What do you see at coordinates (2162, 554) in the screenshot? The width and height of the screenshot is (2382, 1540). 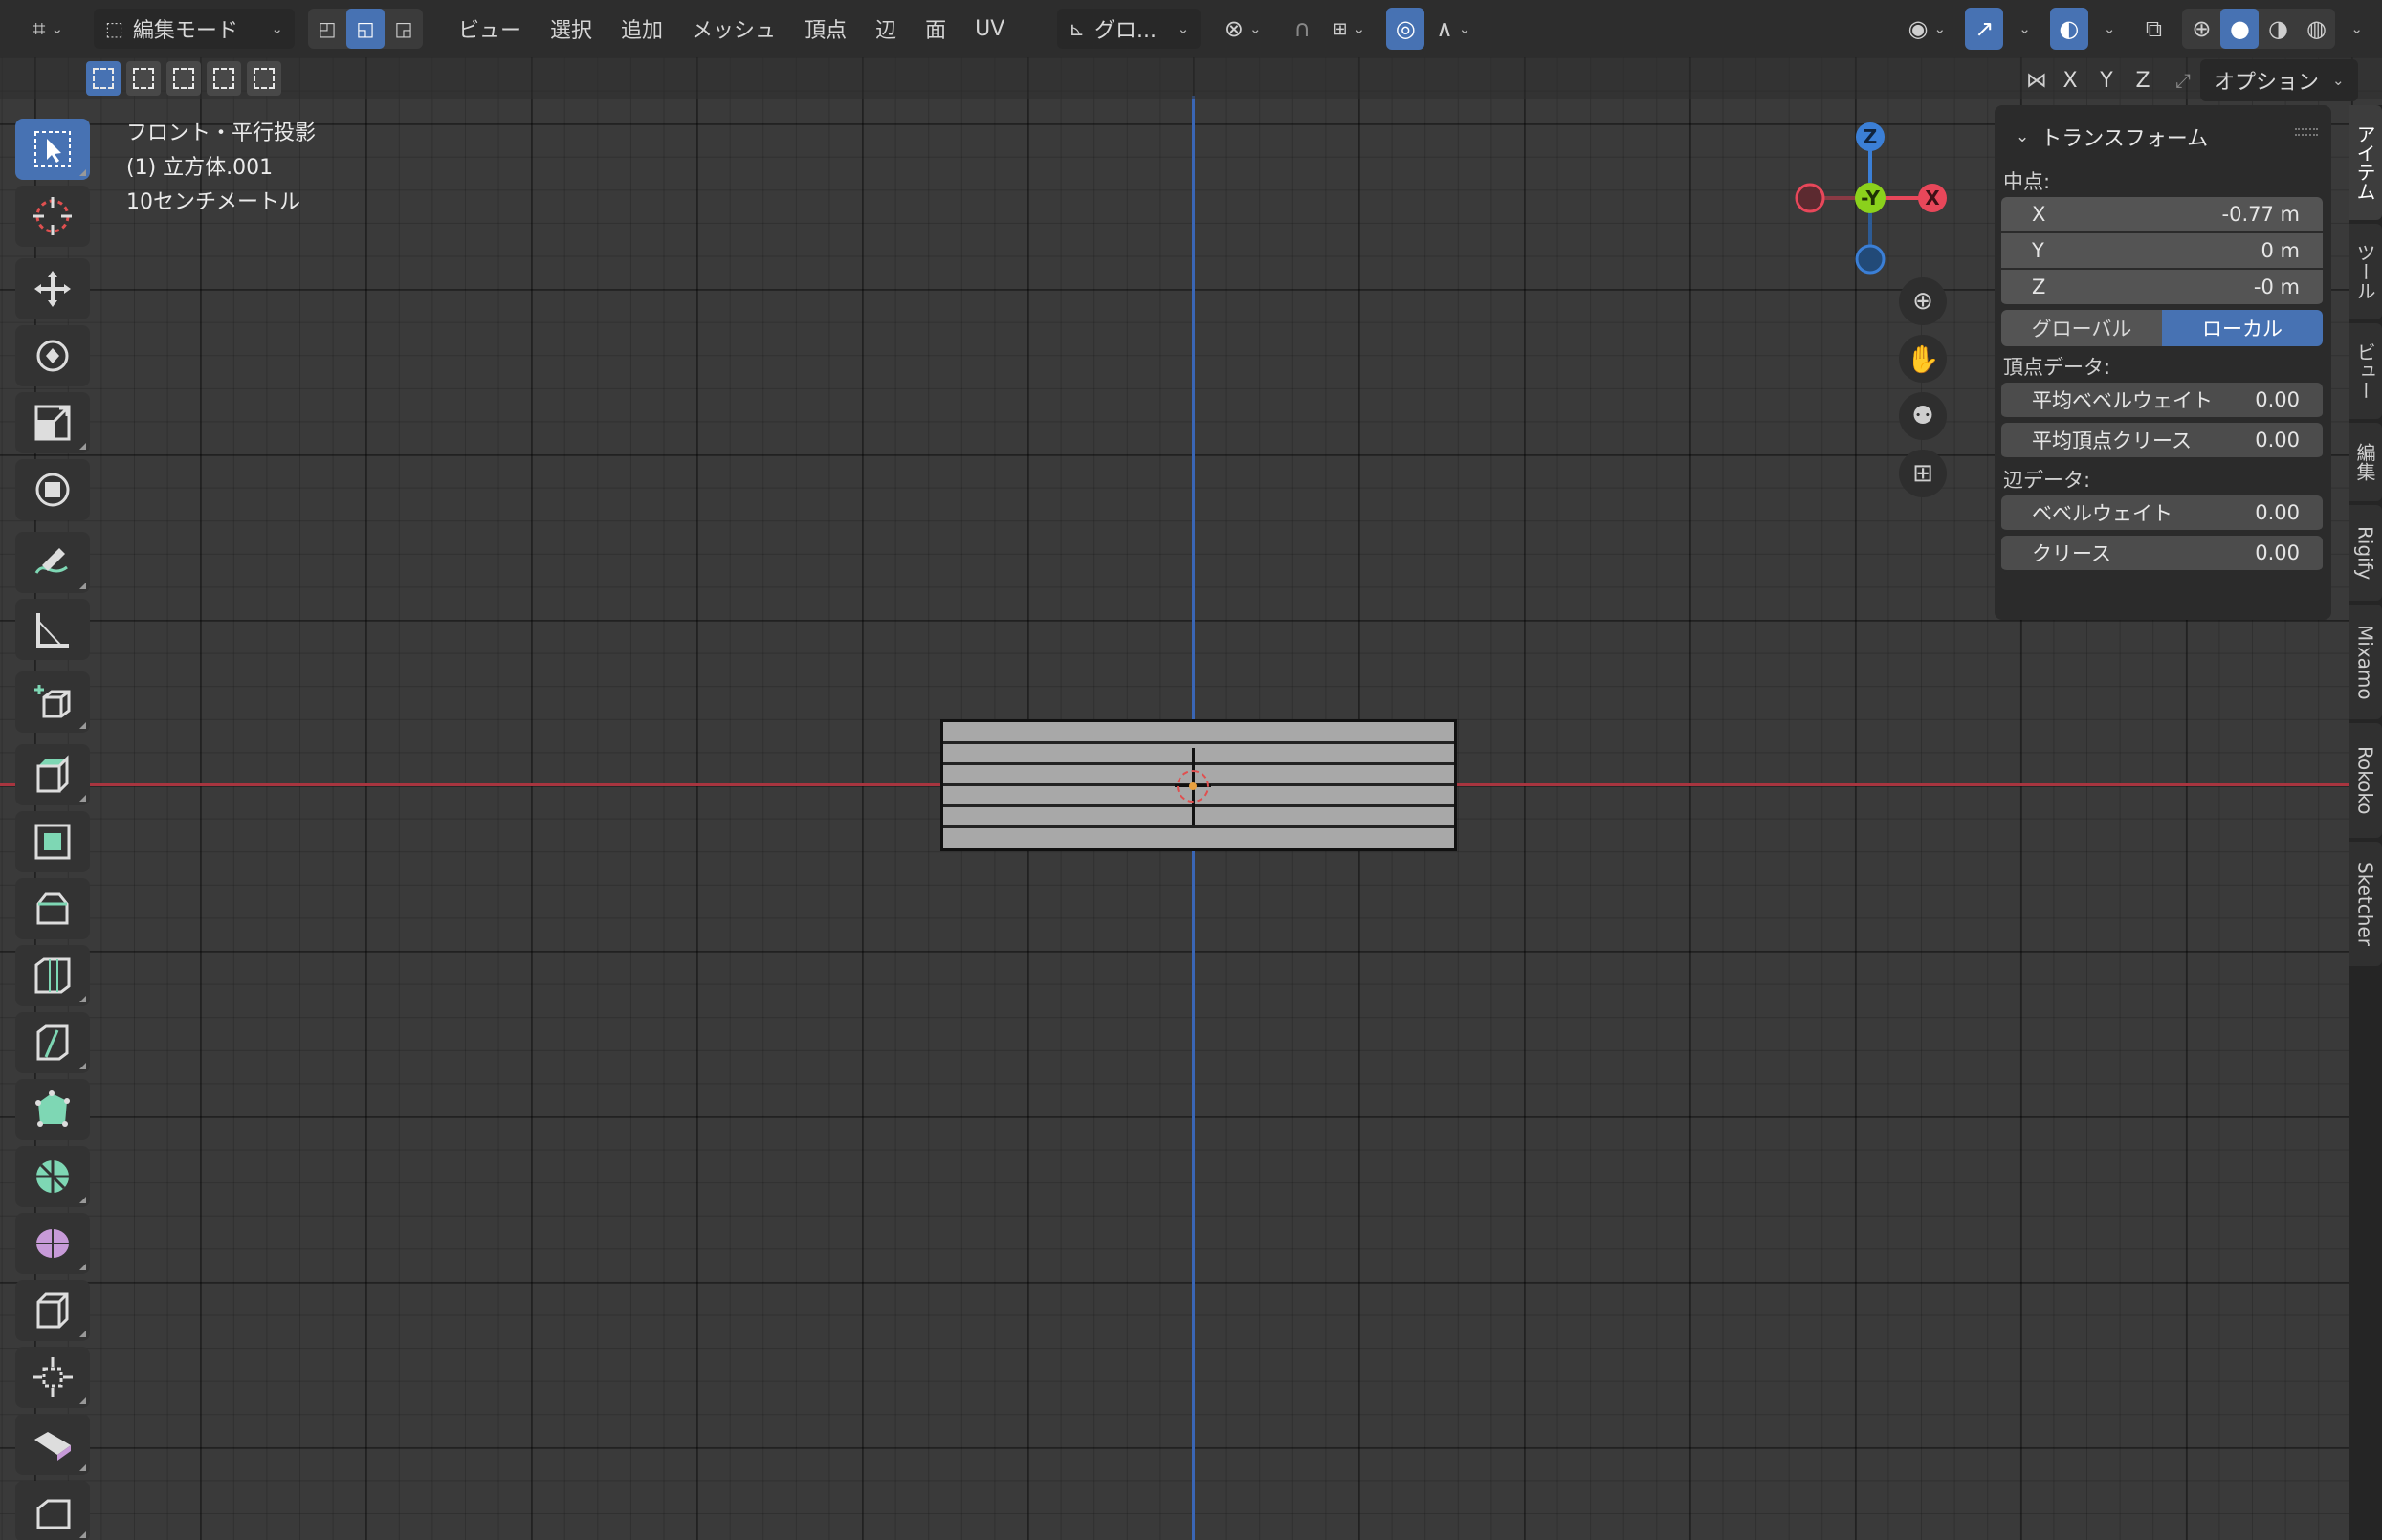 I see `crease-field: クリース 0.00` at bounding box center [2162, 554].